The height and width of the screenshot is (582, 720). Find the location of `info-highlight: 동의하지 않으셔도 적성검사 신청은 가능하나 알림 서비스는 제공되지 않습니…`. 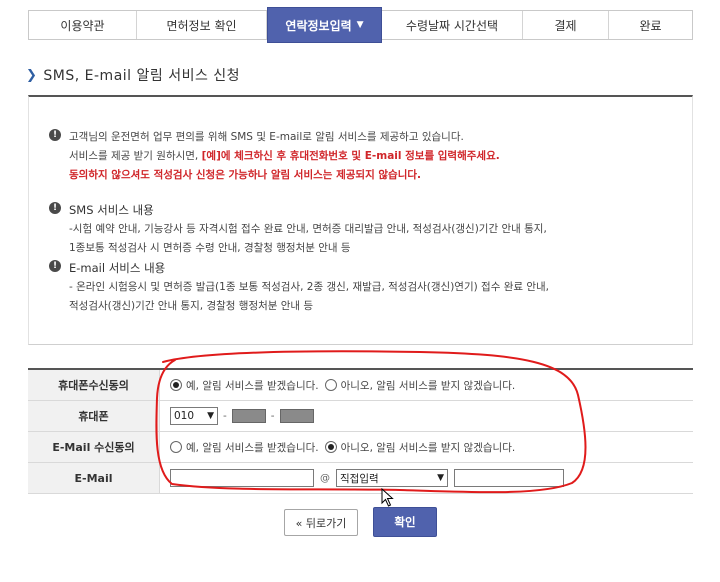

info-highlight: 동의하지 않으셔도 적성검사 신청은 가능하나 알림 서비스는 제공되지 않습니… is located at coordinates (245, 175).